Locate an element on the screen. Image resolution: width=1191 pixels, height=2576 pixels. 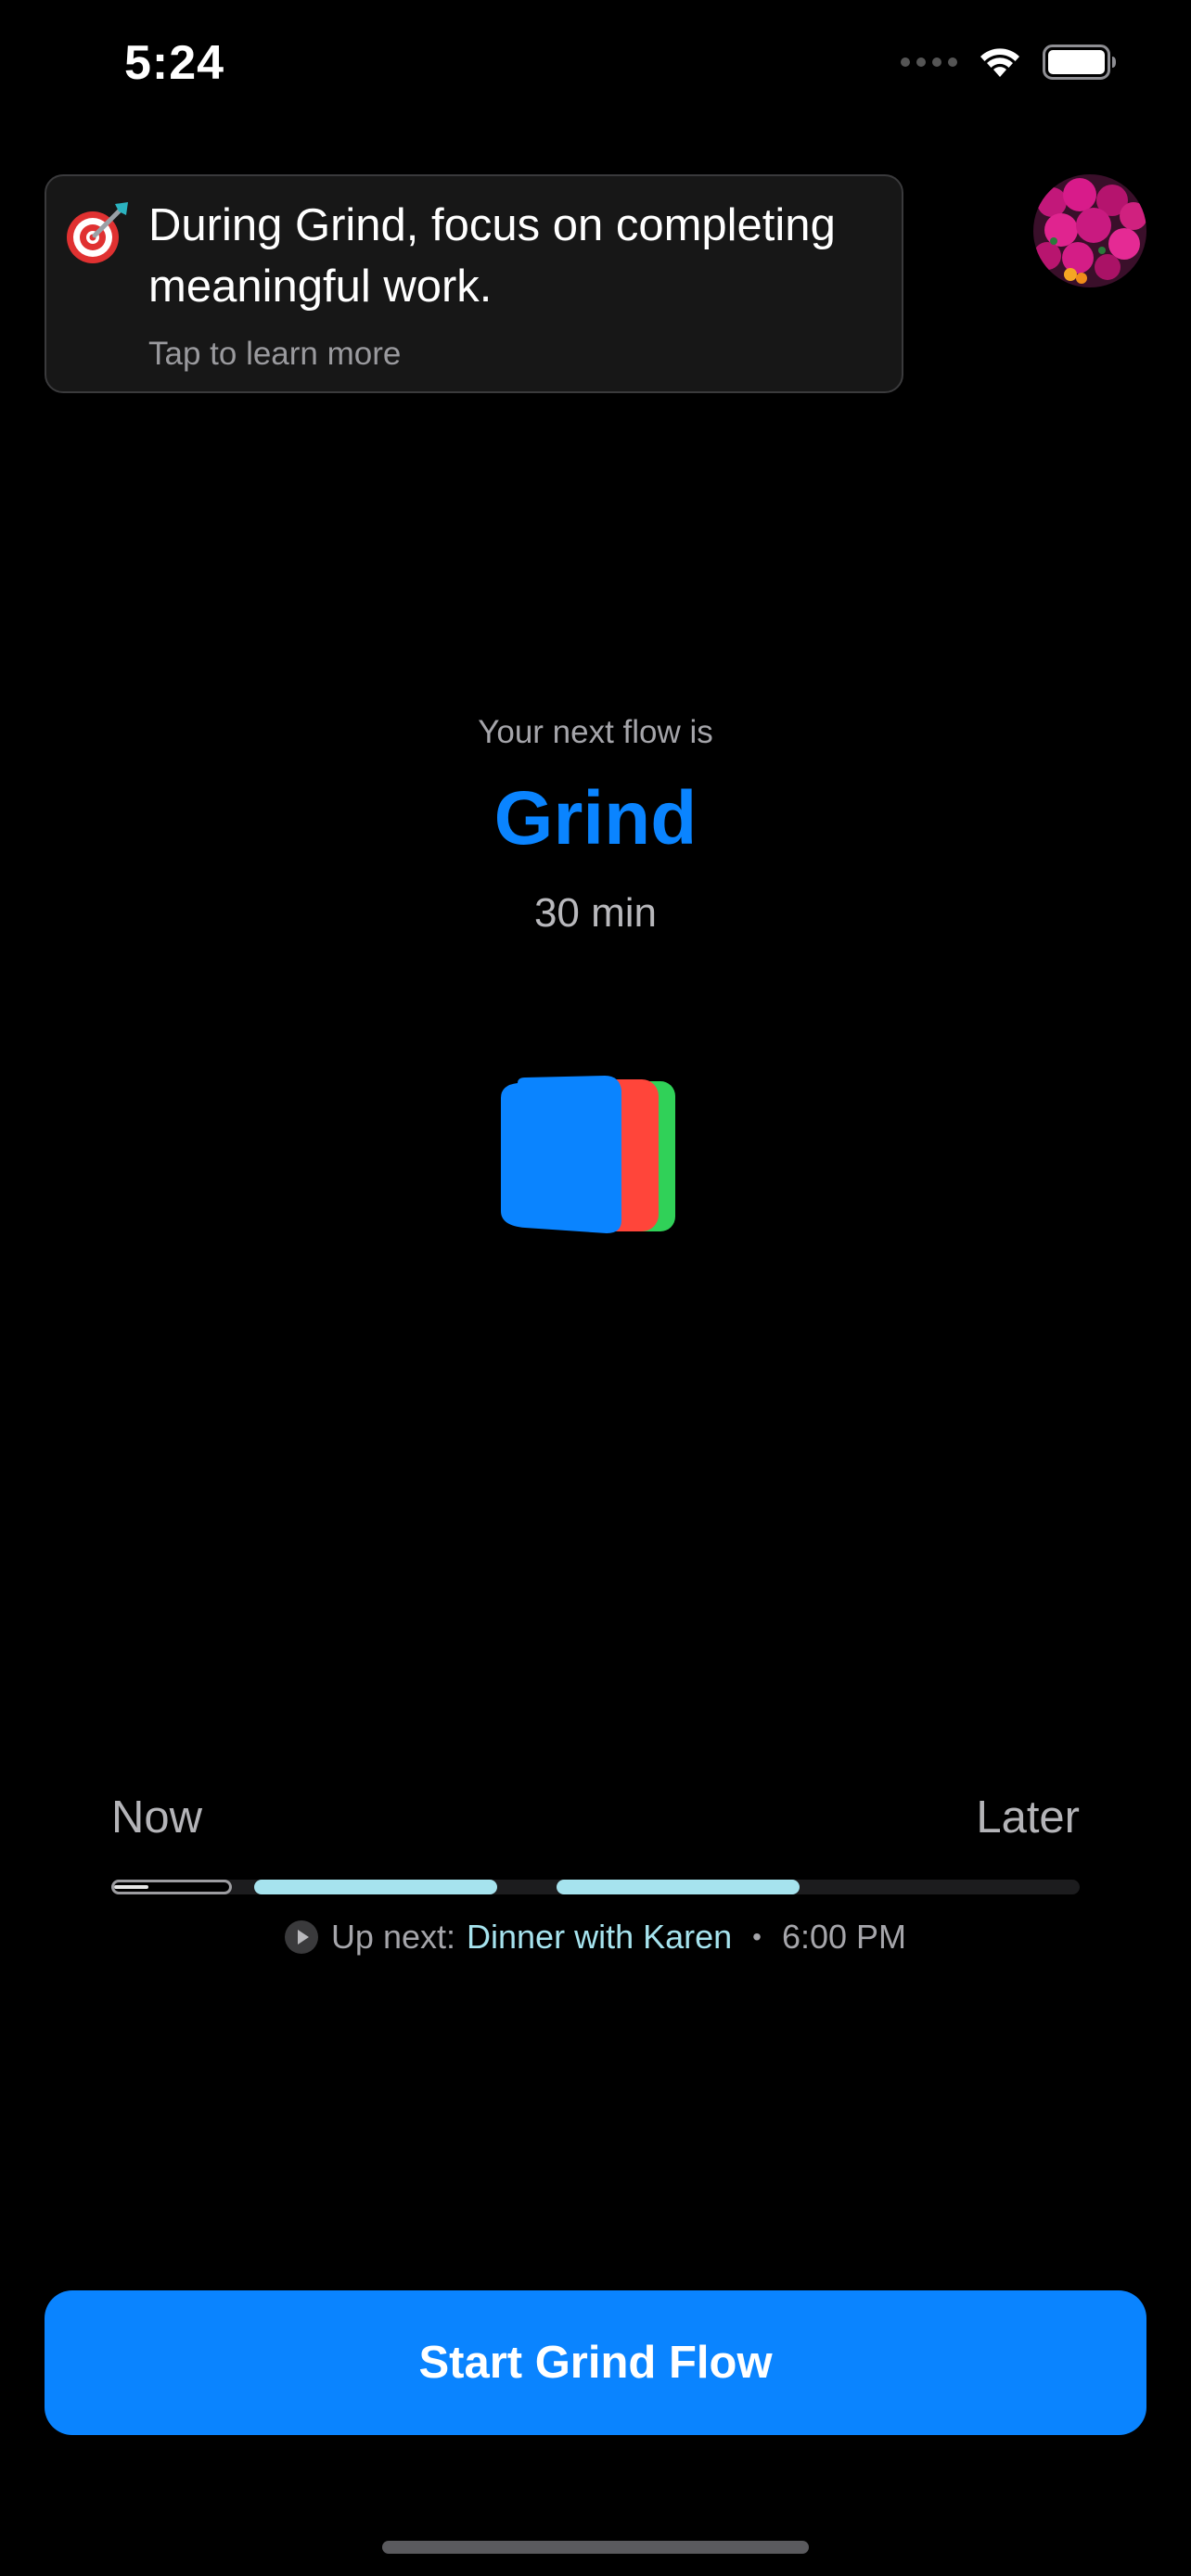
status-time: 5:24 is located at coordinates (174, 63).